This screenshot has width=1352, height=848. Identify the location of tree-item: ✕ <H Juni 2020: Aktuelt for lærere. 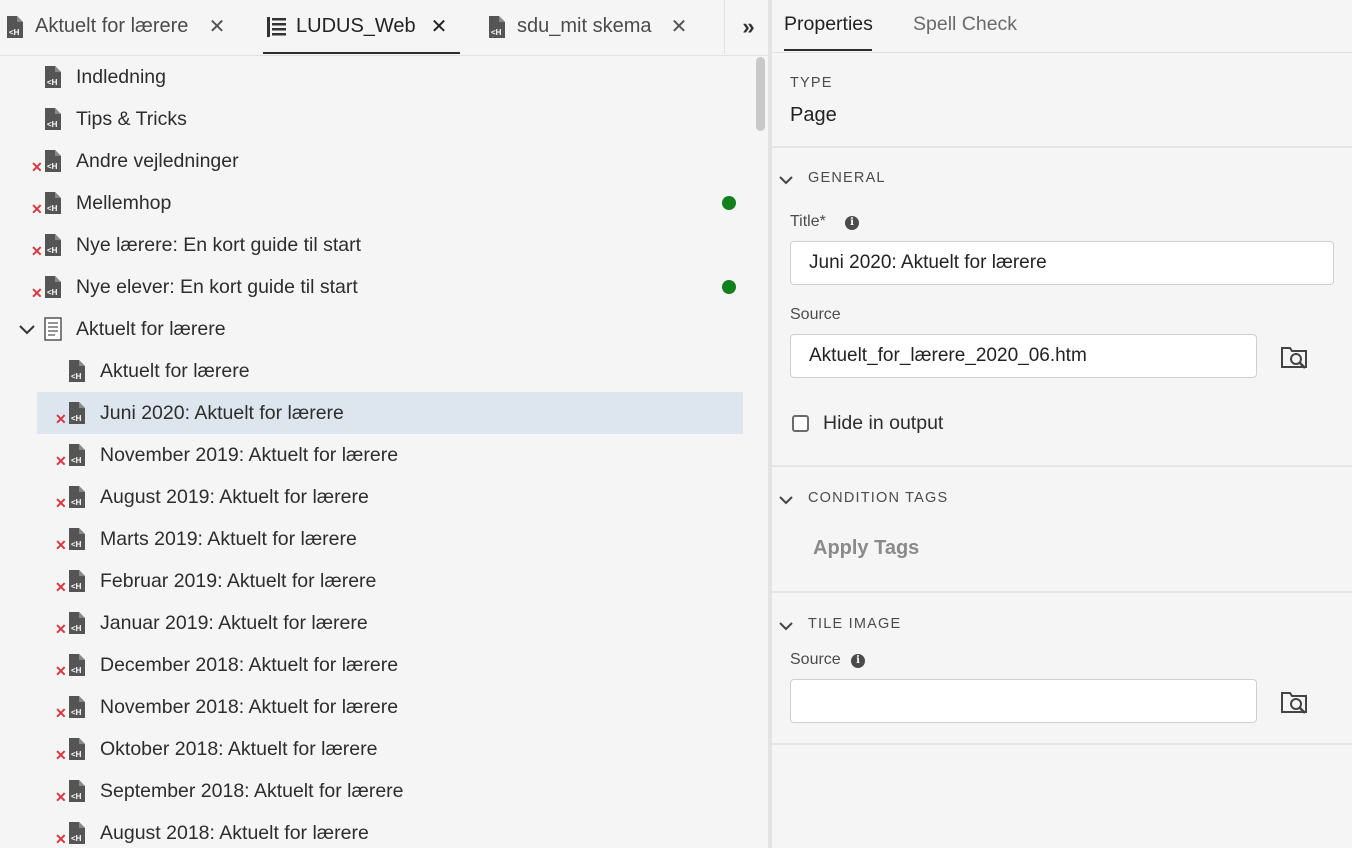
(376, 413).